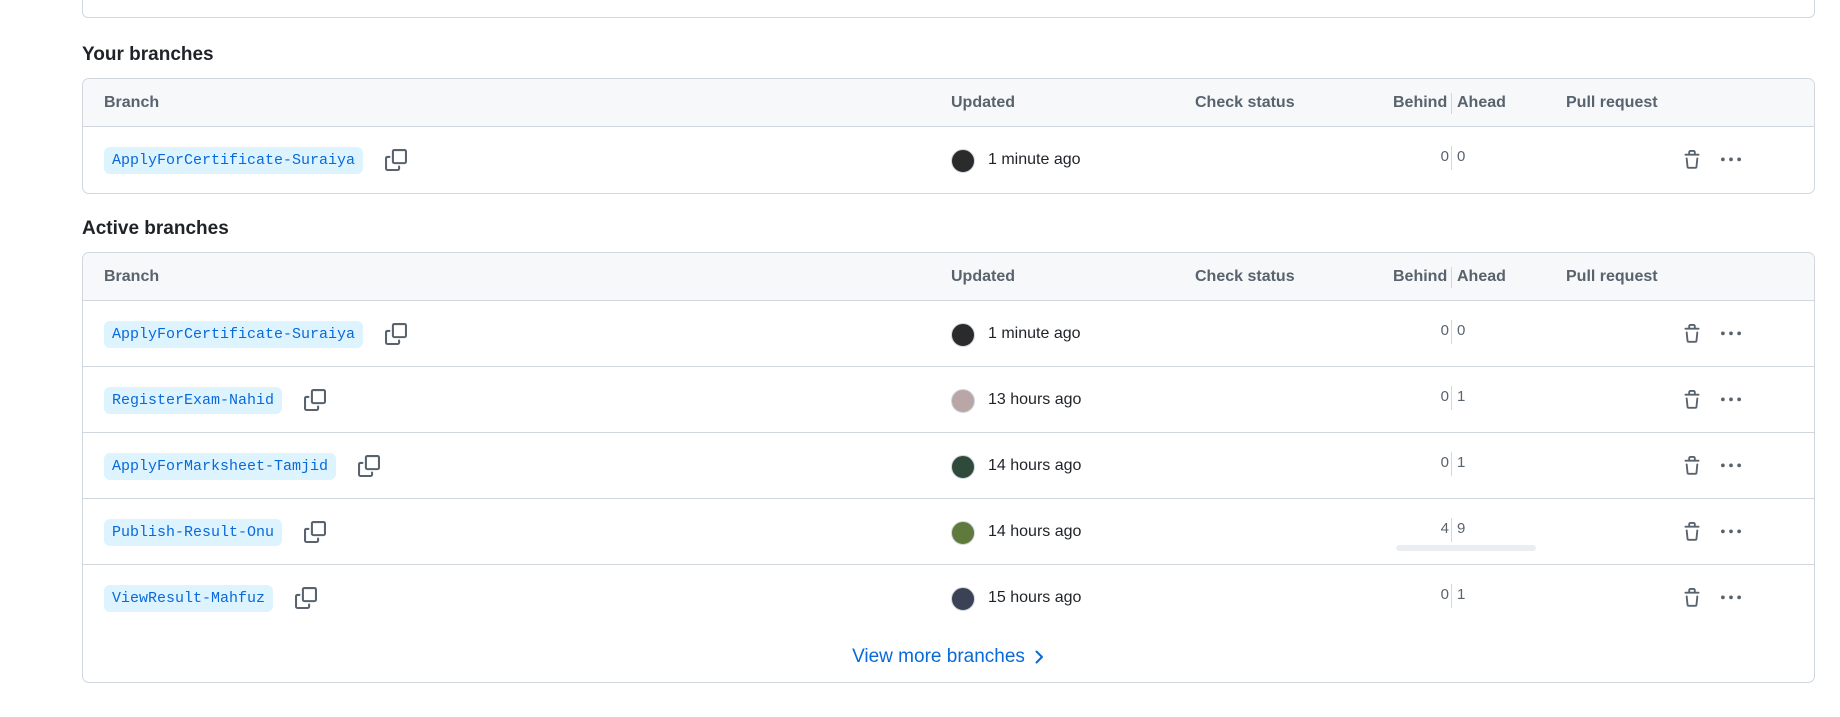 Image resolution: width=1840 pixels, height=717 pixels. What do you see at coordinates (1035, 399) in the screenshot?
I see `updated-time: 13 hours ago` at bounding box center [1035, 399].